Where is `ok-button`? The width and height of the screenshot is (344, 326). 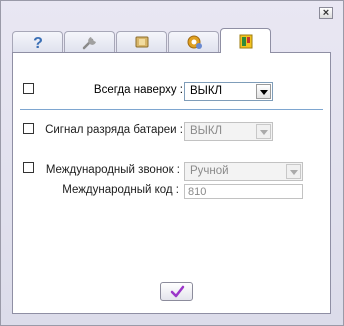
ok-button is located at coordinates (176, 291).